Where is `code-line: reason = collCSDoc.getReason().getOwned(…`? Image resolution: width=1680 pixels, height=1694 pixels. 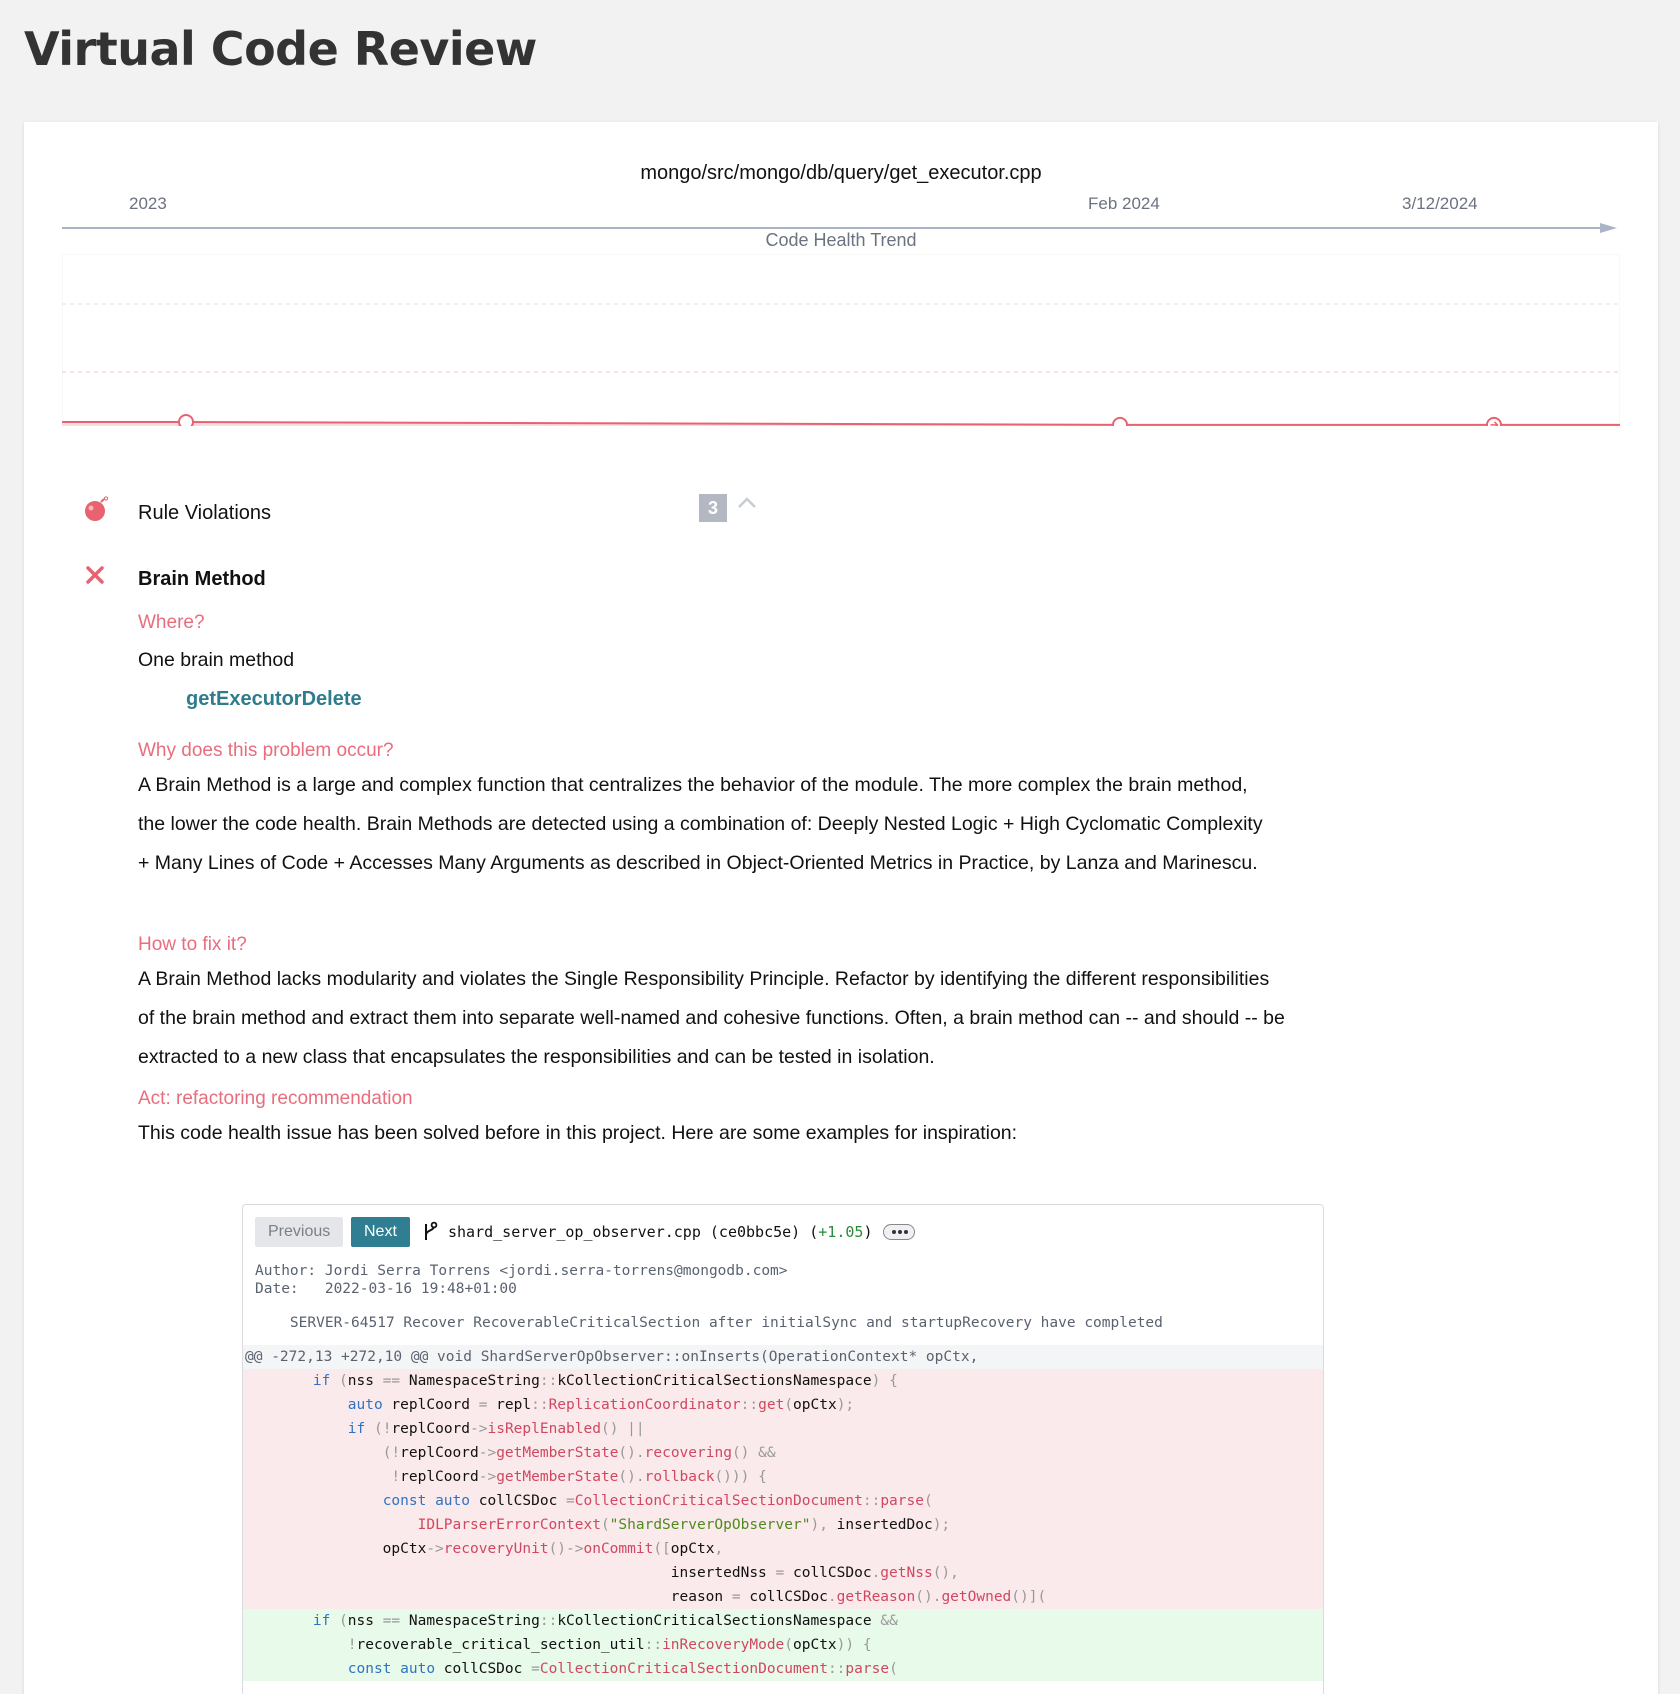 code-line: reason = collCSDoc.getReason().getOwned(… is located at coordinates (645, 1597).